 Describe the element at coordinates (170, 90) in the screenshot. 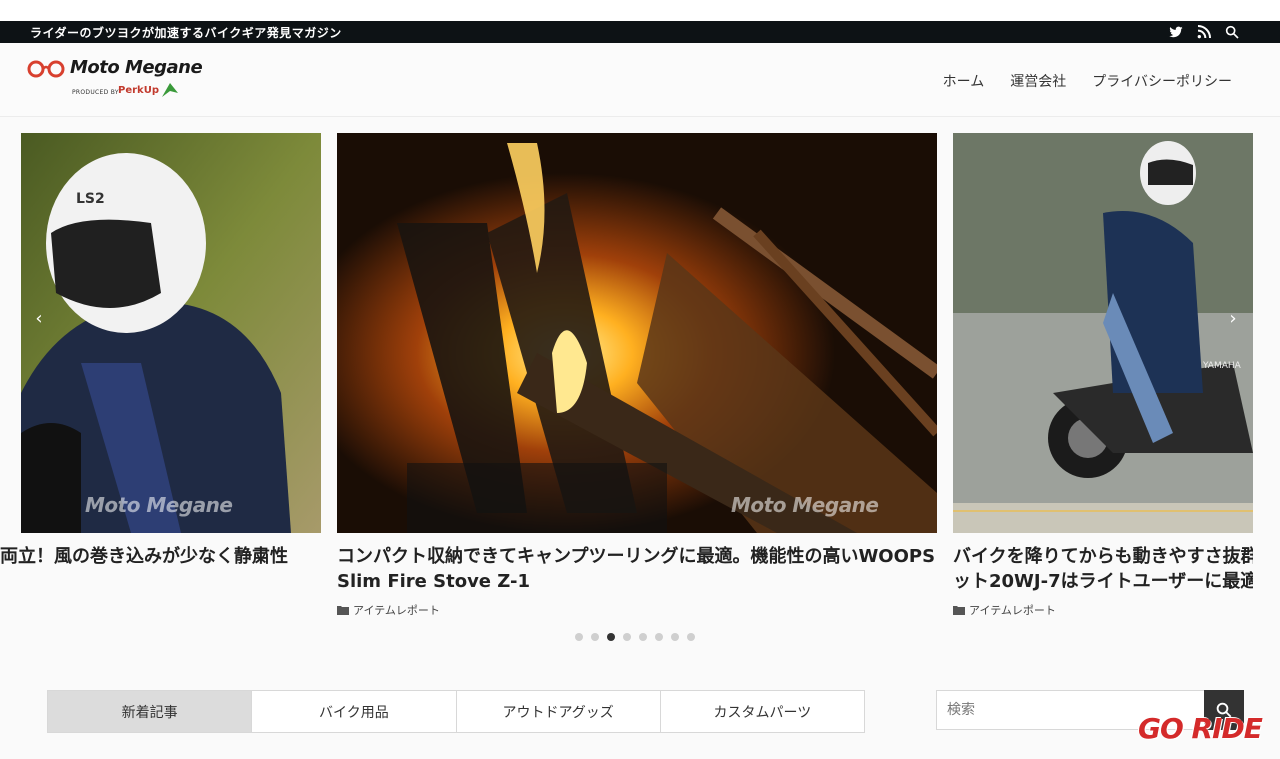

I see `leaf-icon` at that location.